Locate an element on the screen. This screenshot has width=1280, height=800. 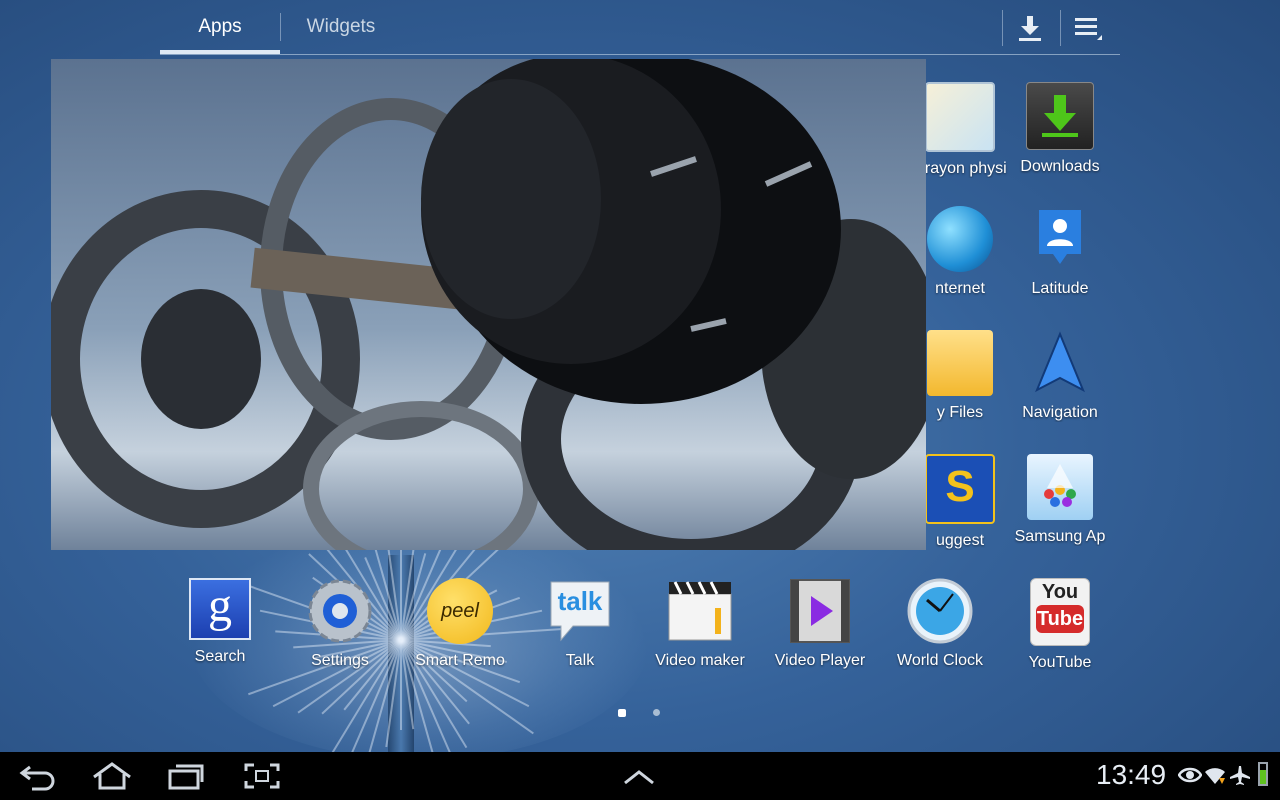
recent-apps-button is located at coordinates (186, 776).